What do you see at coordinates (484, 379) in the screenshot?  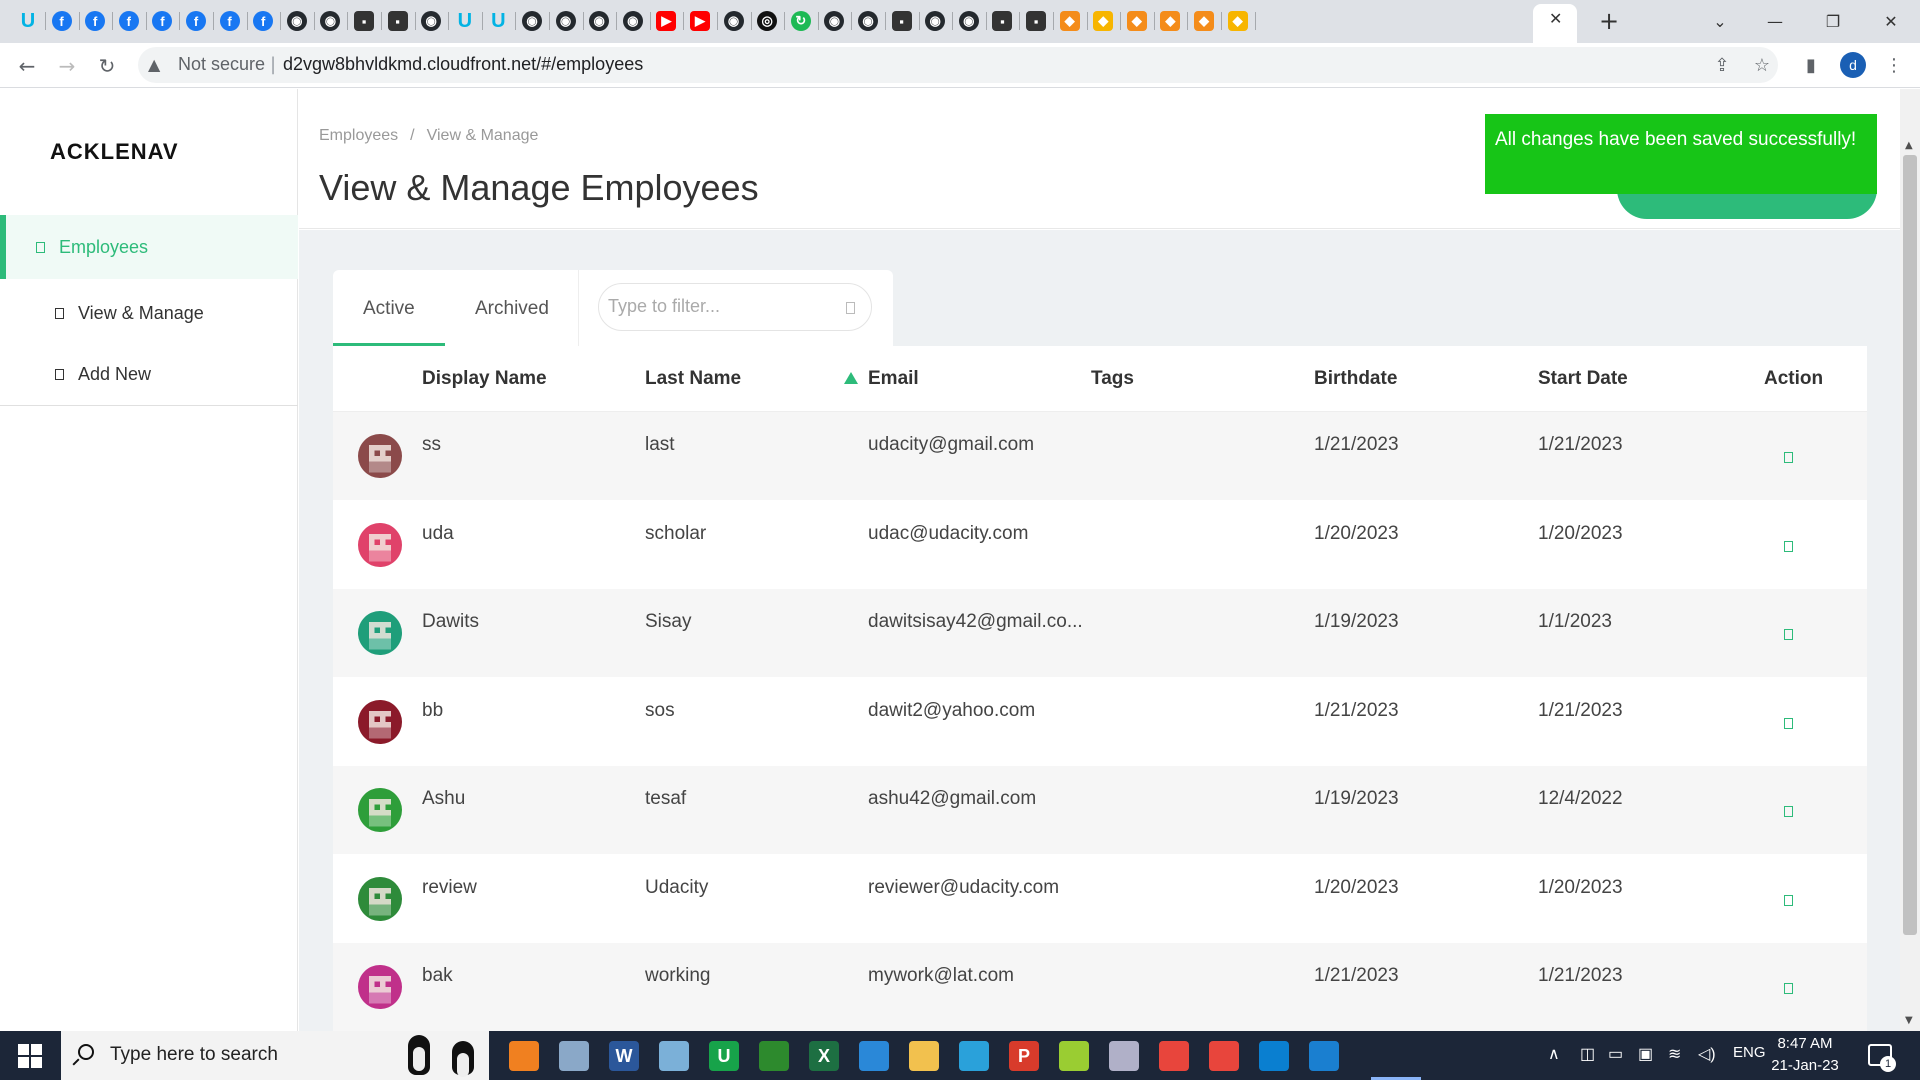 I see `column-display-name: Display Name` at bounding box center [484, 379].